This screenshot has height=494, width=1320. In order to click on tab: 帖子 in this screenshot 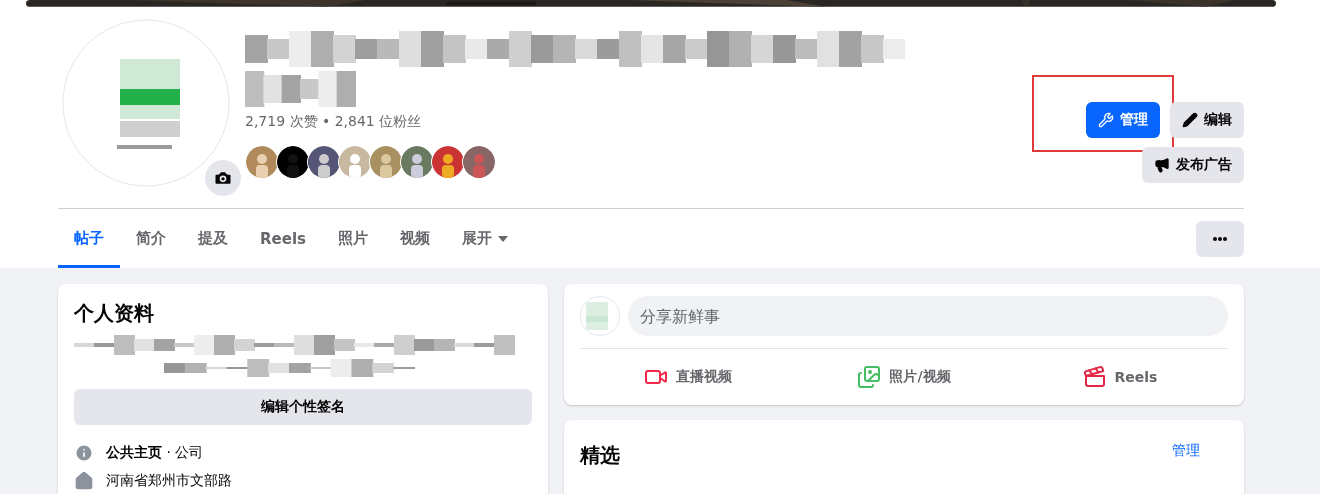, I will do `click(89, 238)`.